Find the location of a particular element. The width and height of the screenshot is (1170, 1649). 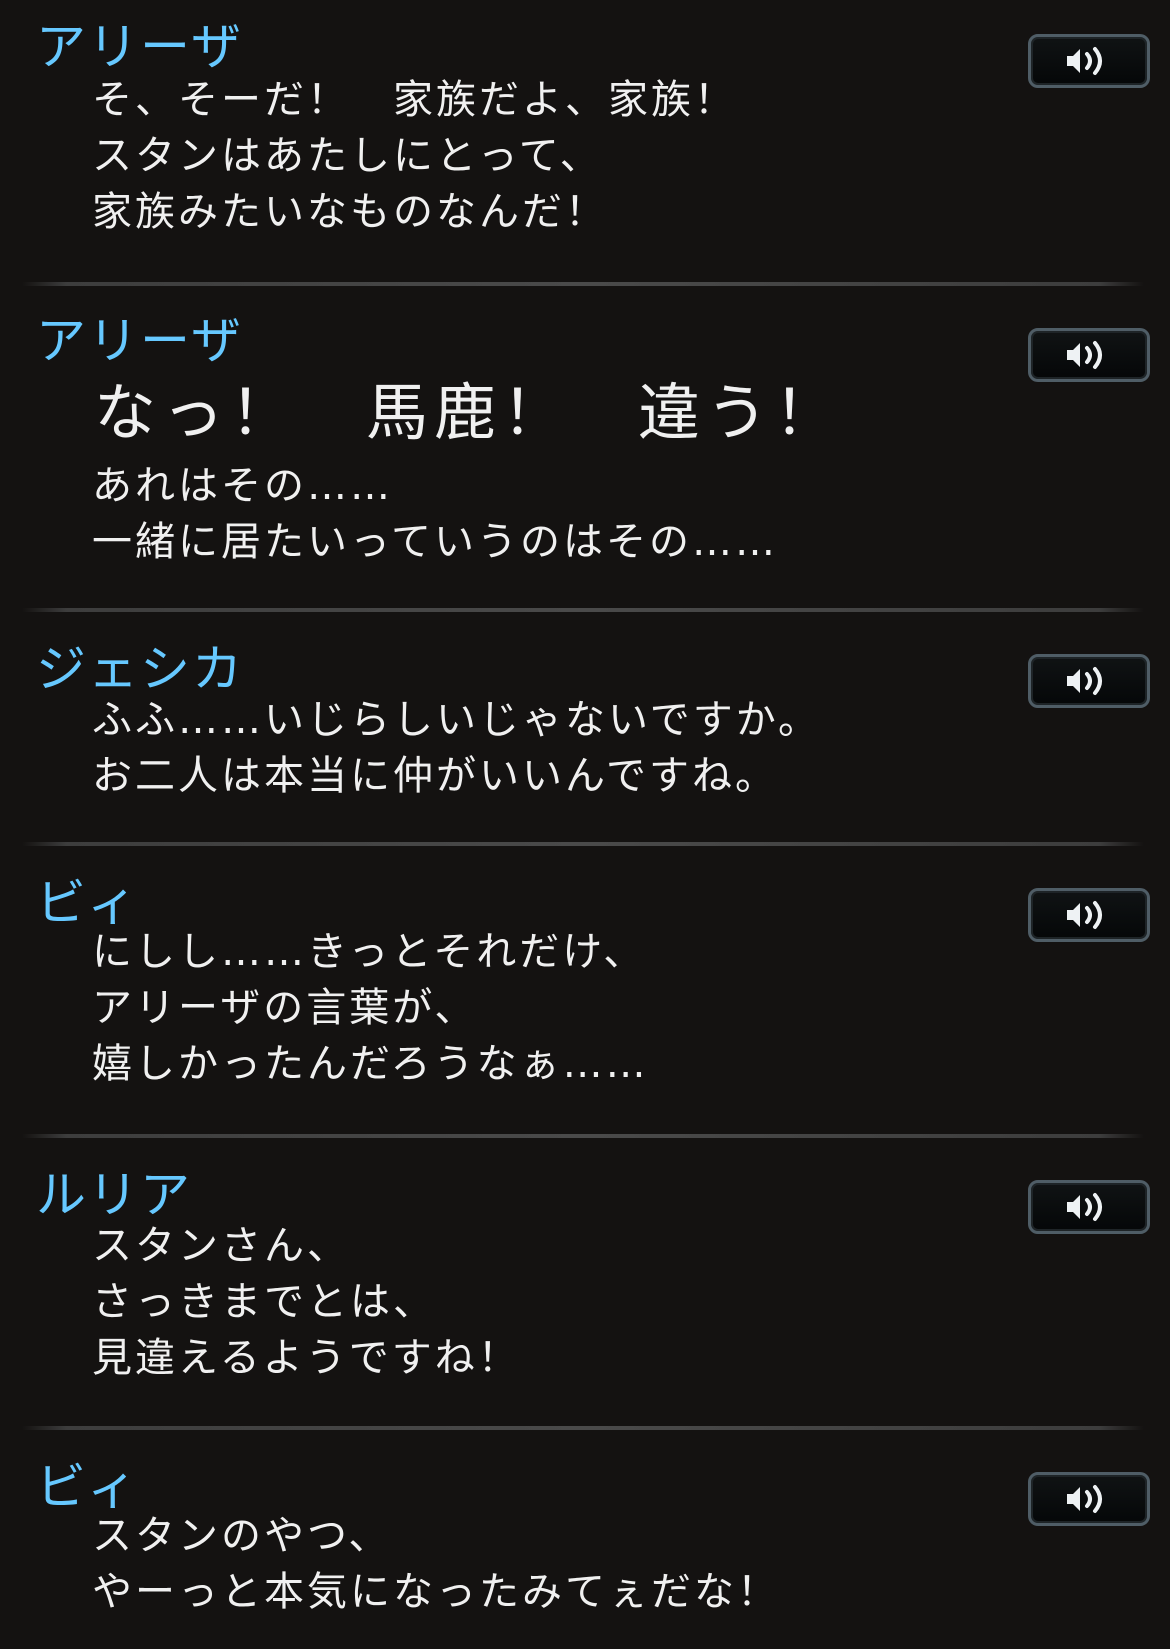

dialogue-line: 家族みたいなものなんだ！ is located at coordinates (350, 212).